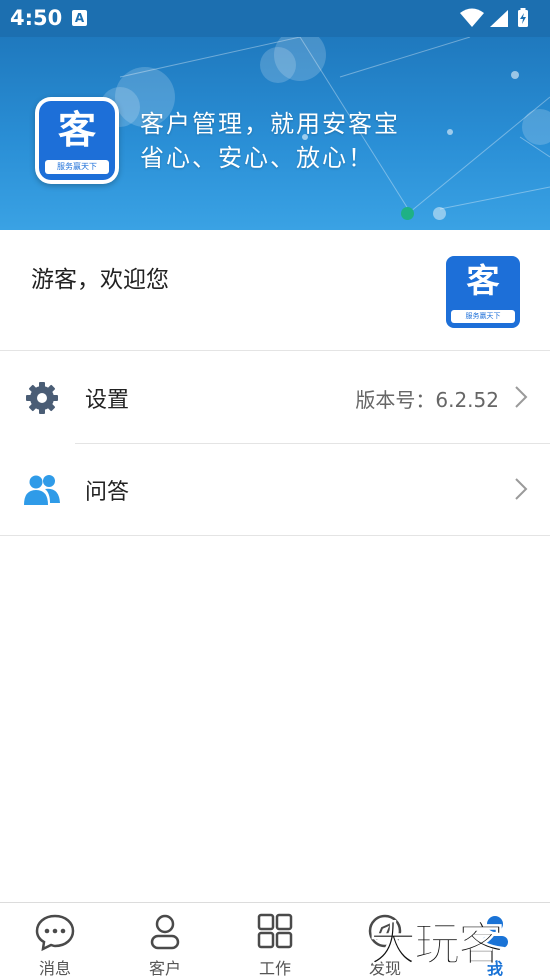  I want to click on status-bar: 4:50 A, so click(275, 18).